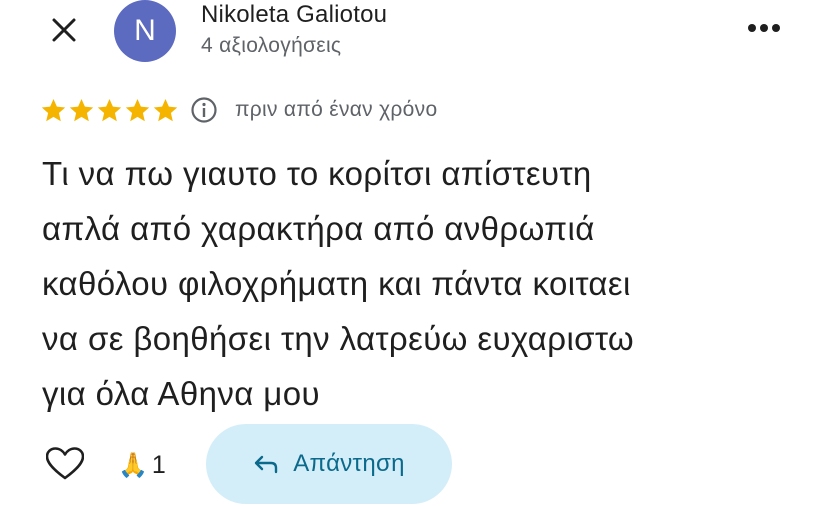 Image resolution: width=828 pixels, height=506 pixels. Describe the element at coordinates (266, 464) in the screenshot. I see `reply-arrow-icon` at that location.